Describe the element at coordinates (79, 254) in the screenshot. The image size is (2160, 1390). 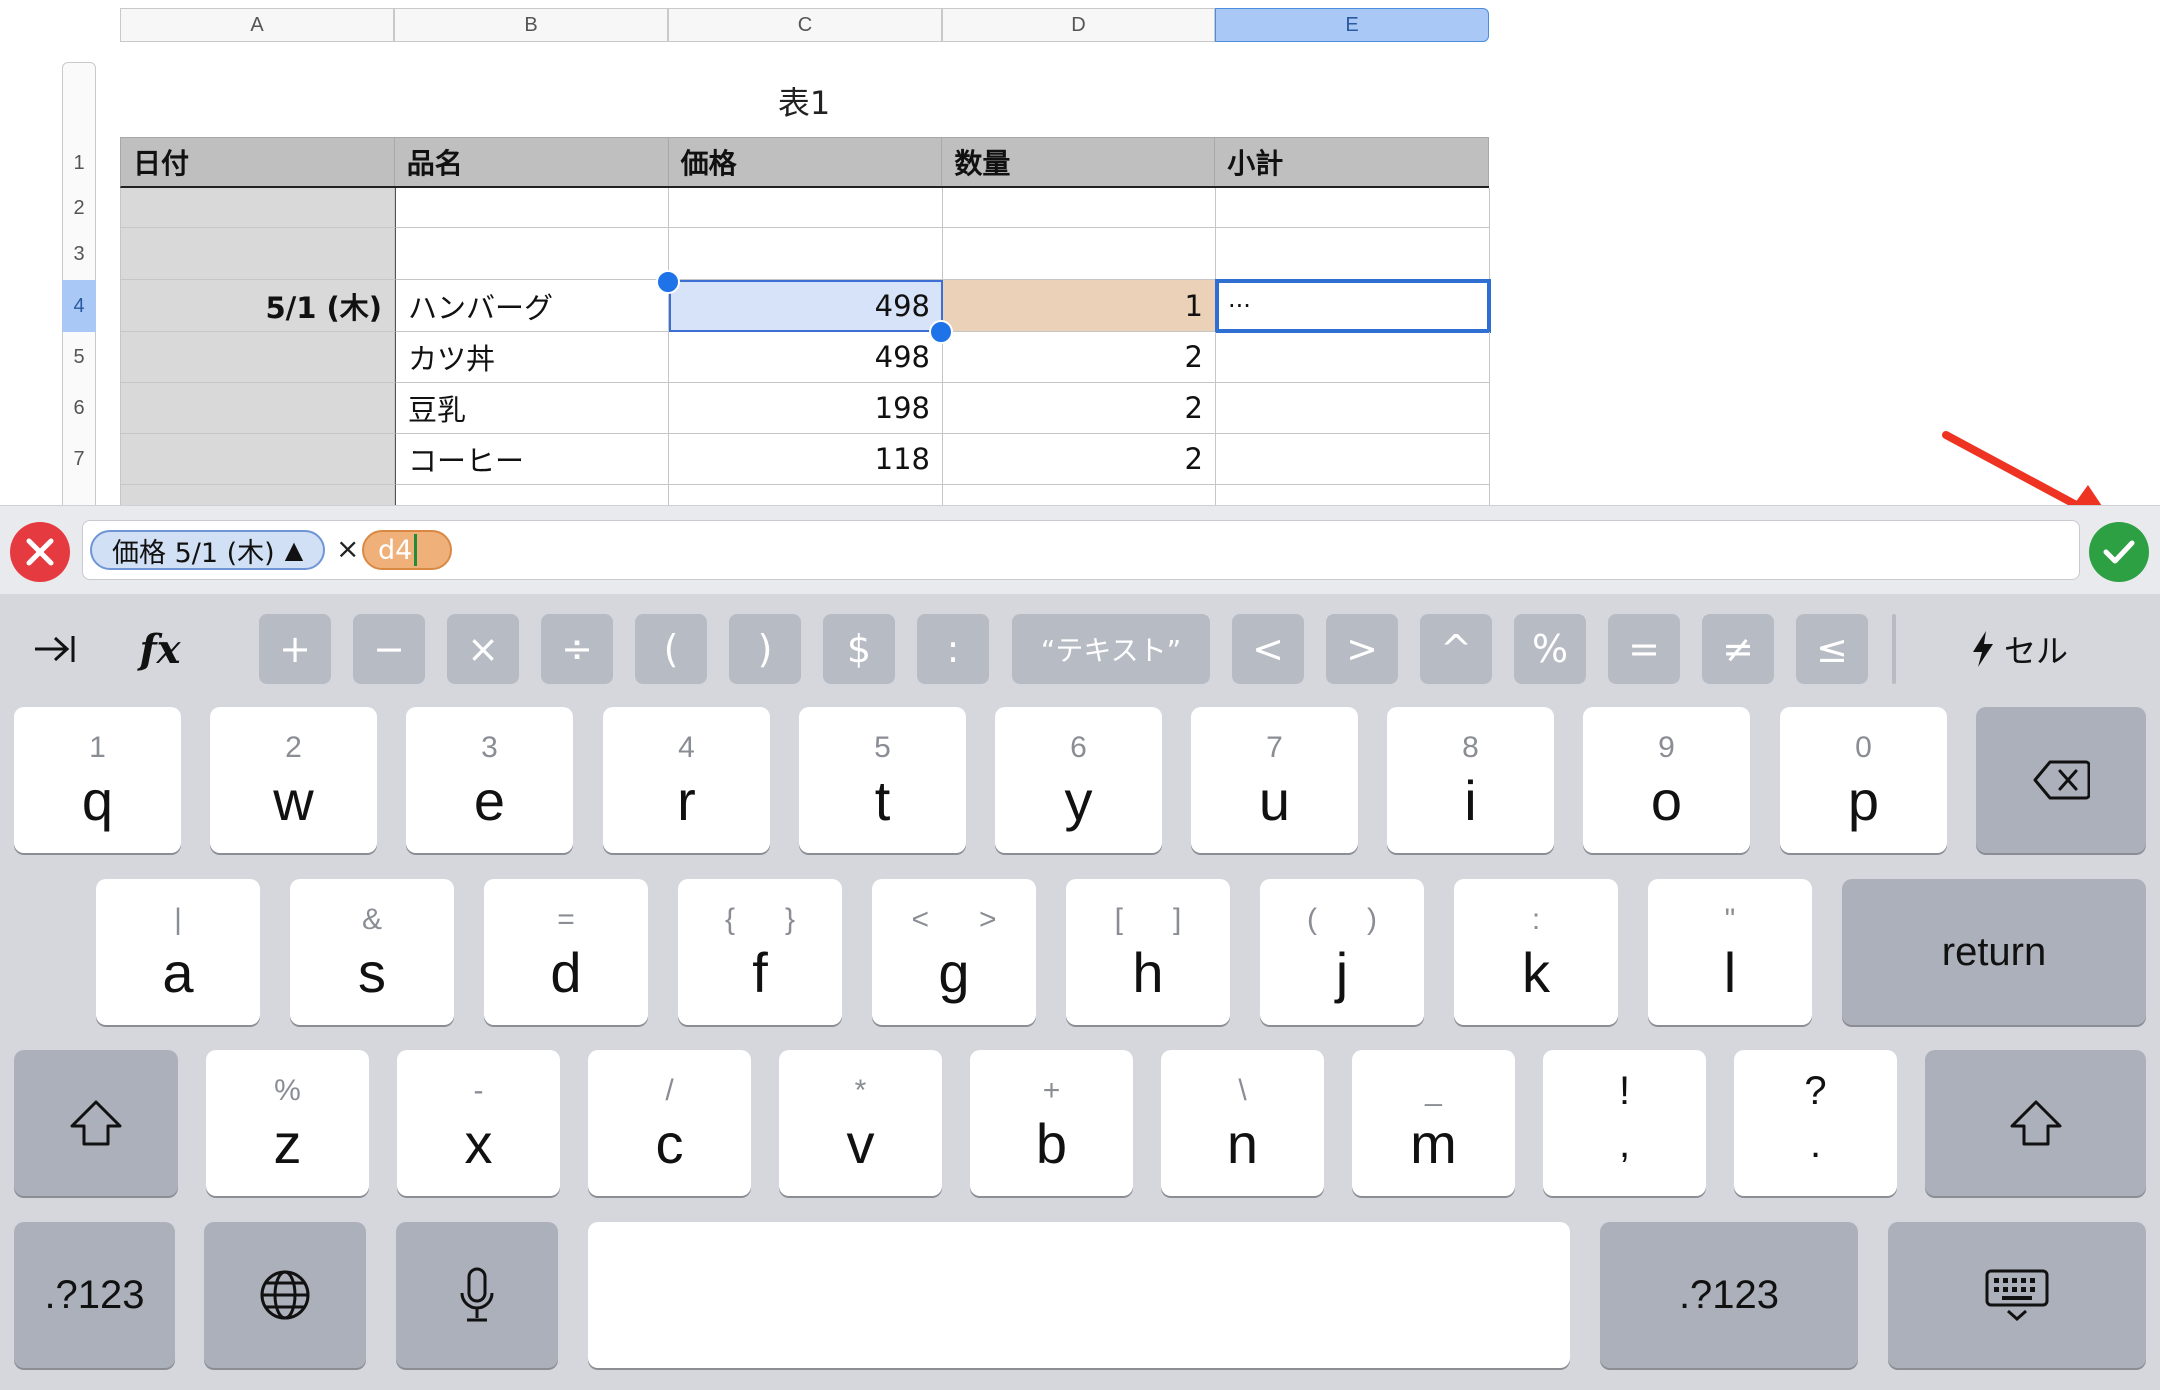
I see `row-header-3: 3` at that location.